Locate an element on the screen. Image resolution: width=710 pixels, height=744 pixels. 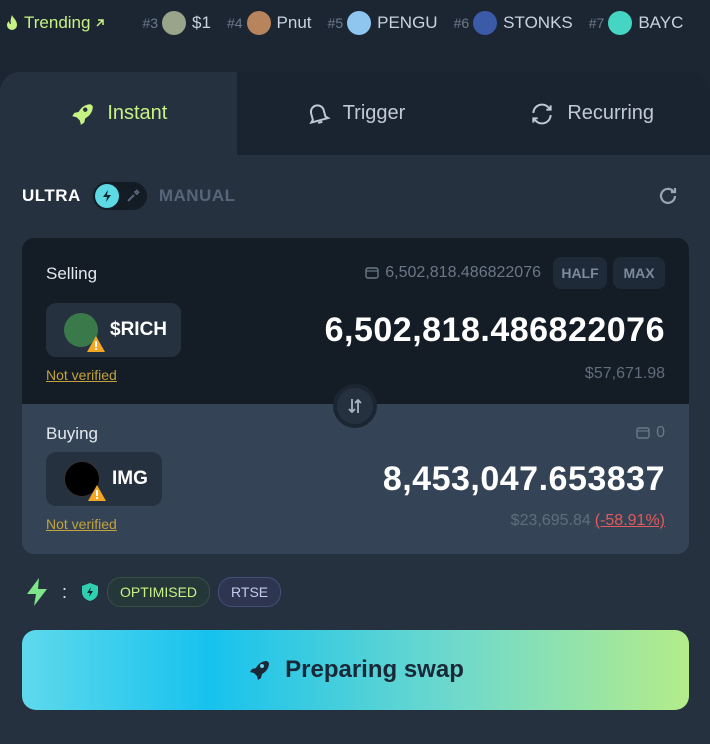
buying-token-selector: IMG is located at coordinates (104, 479).